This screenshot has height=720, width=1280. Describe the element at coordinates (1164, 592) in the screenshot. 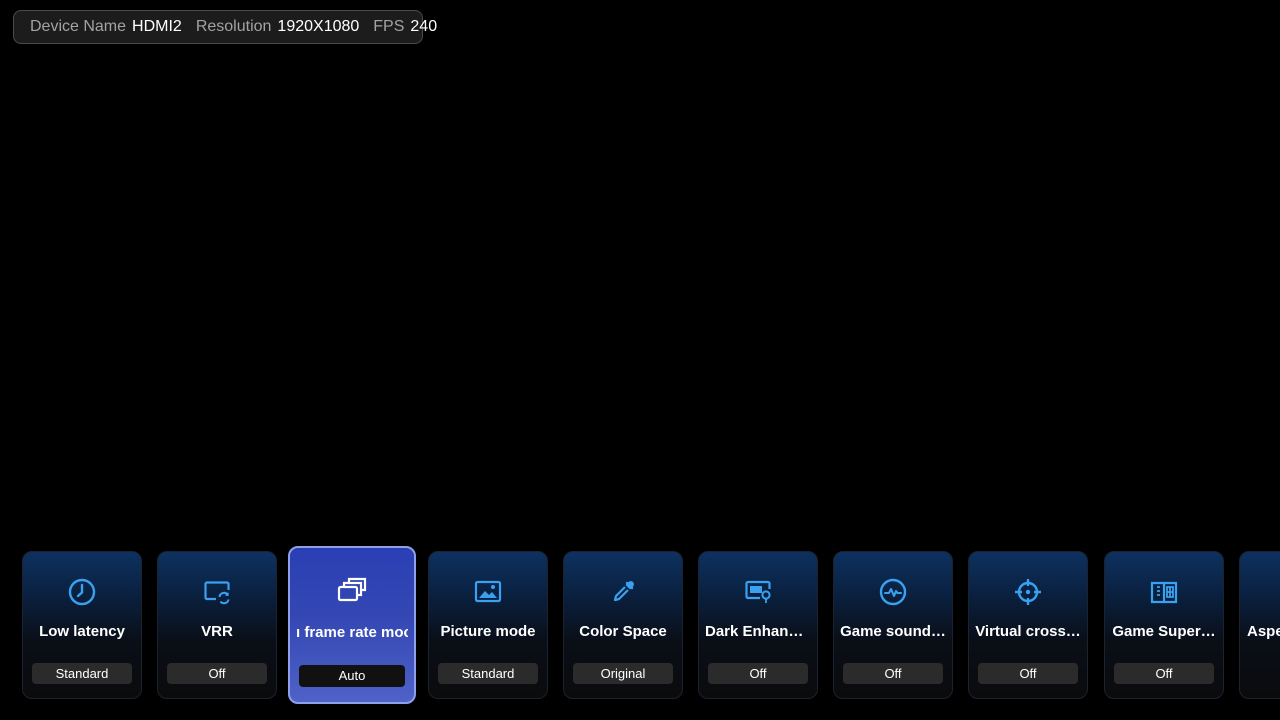

I see `book-grid-icon` at that location.